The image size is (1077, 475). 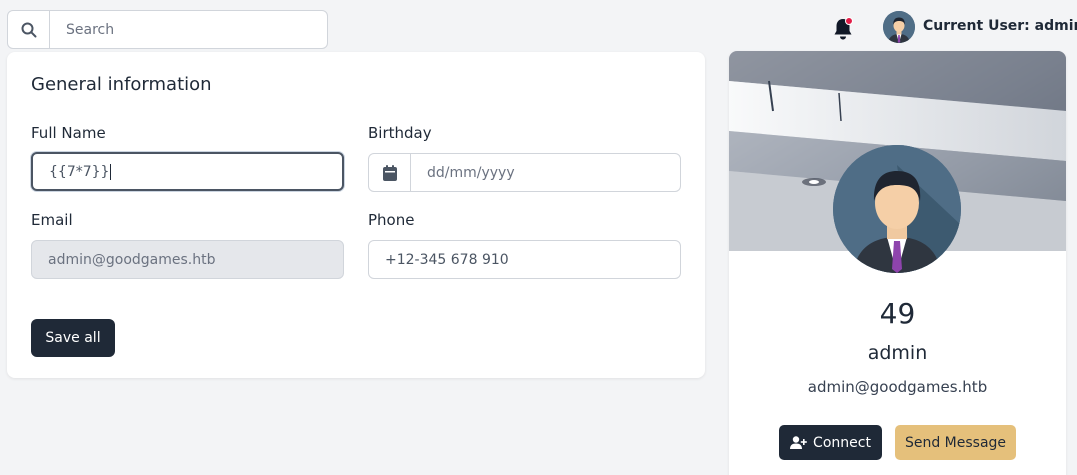 I want to click on full-name-value: {{7*7}}, so click(x=79, y=171).